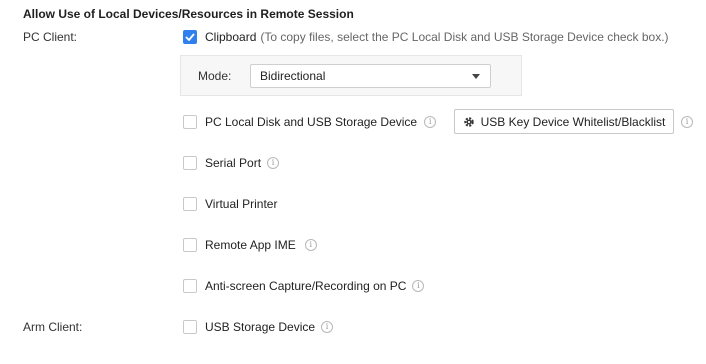 This screenshot has width=706, height=364. I want to click on mode-label: Mode:, so click(215, 76).